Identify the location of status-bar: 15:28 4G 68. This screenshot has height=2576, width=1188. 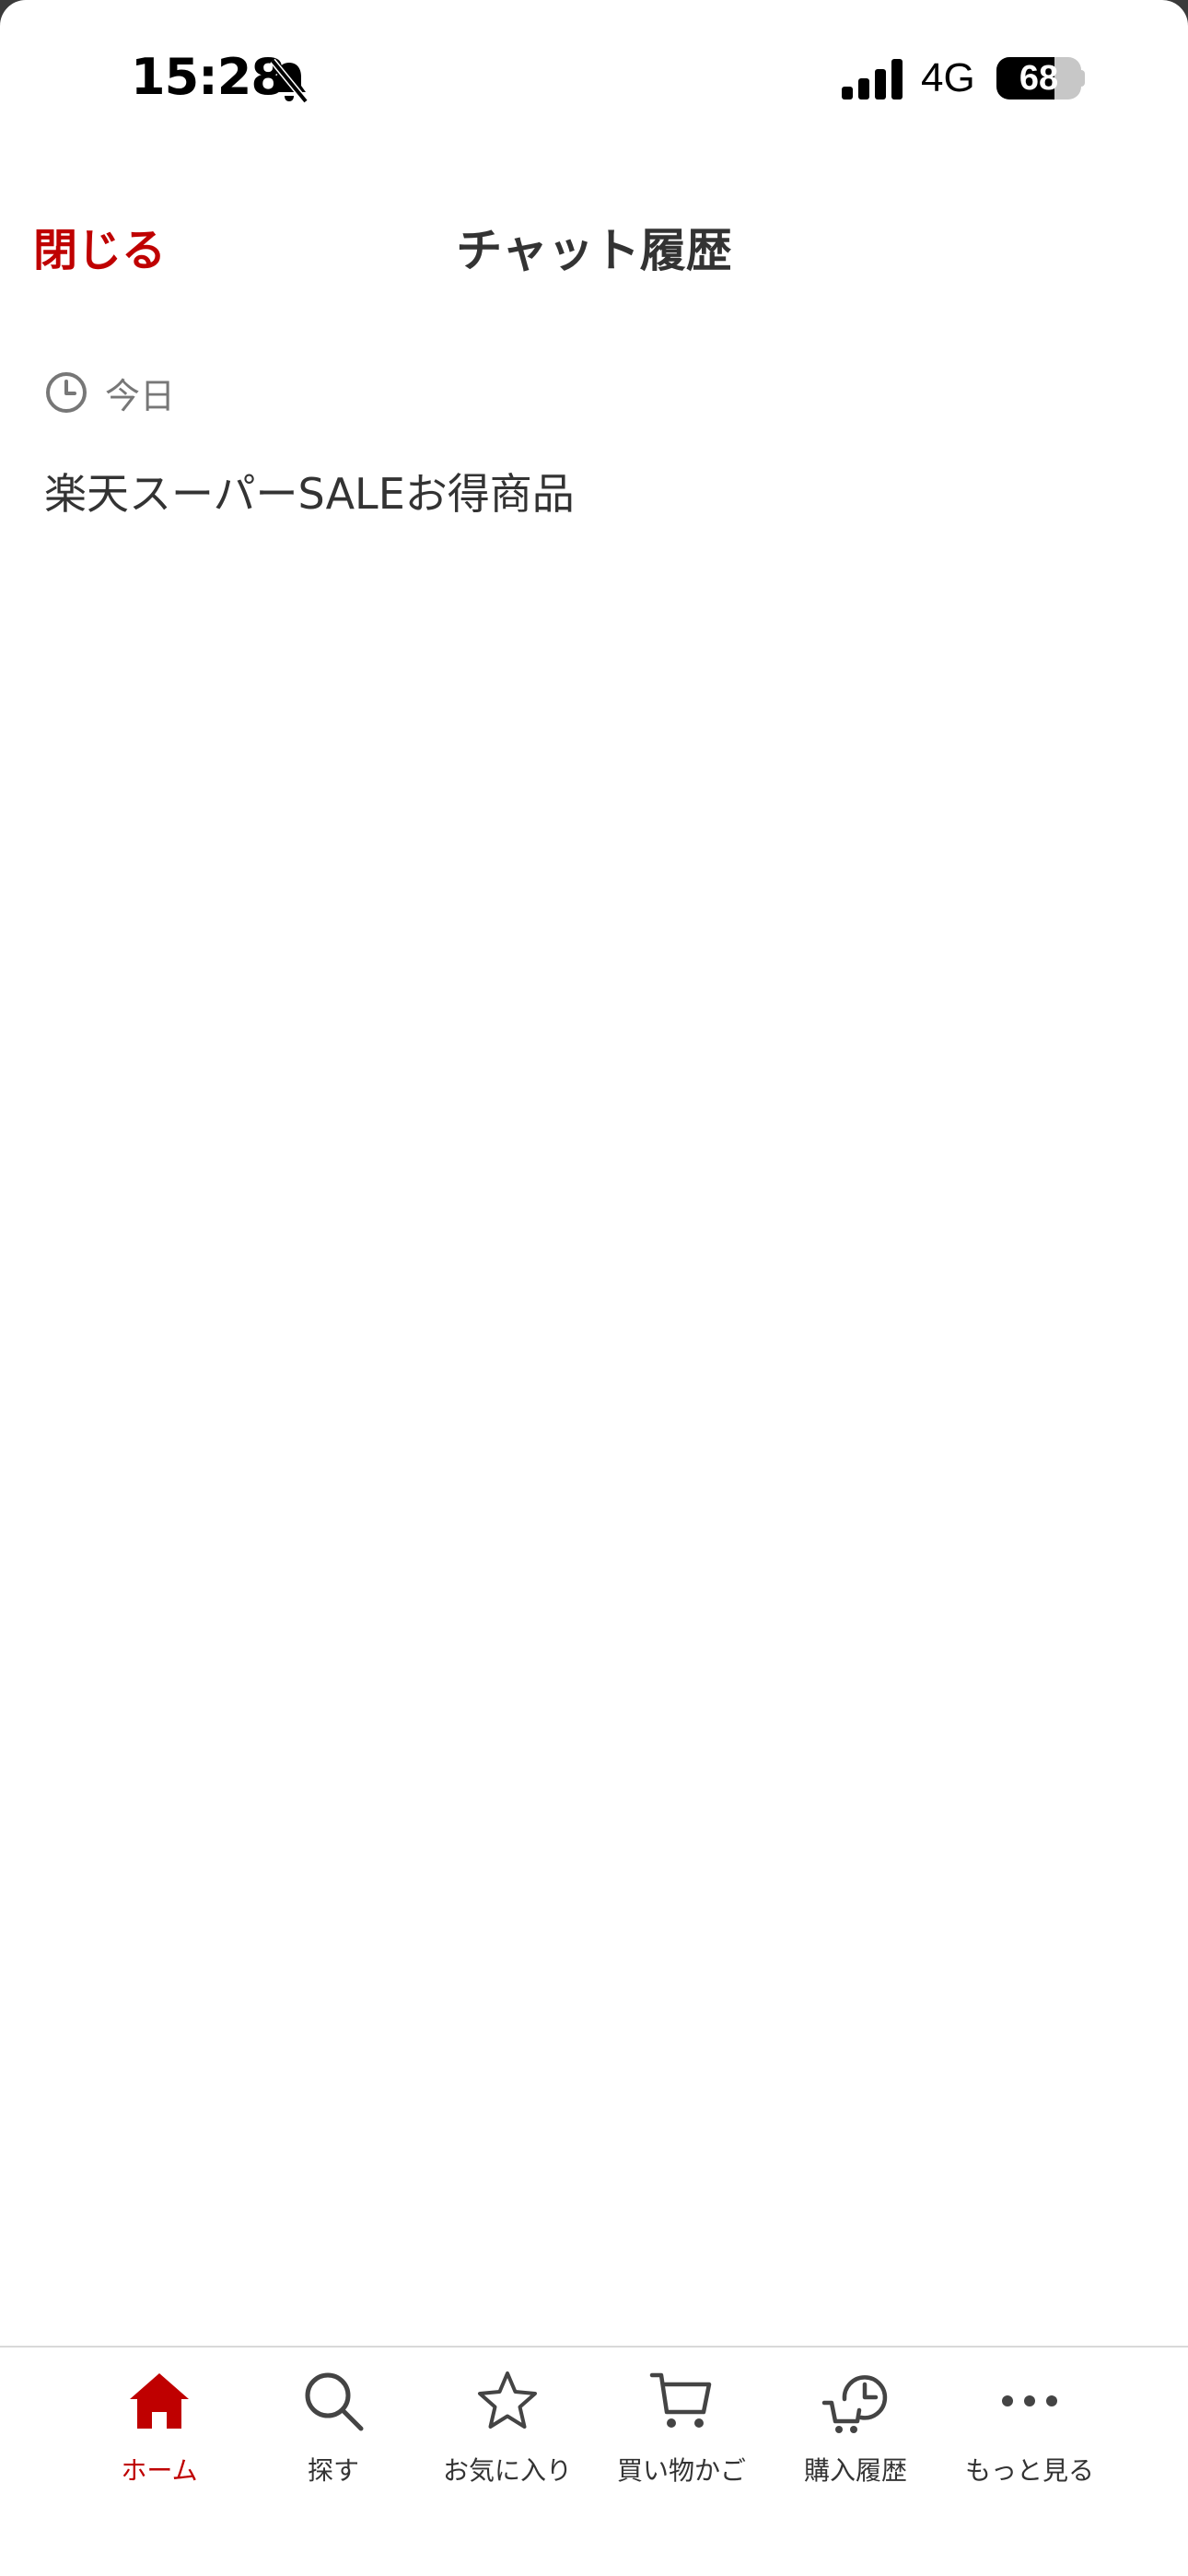
(594, 78).